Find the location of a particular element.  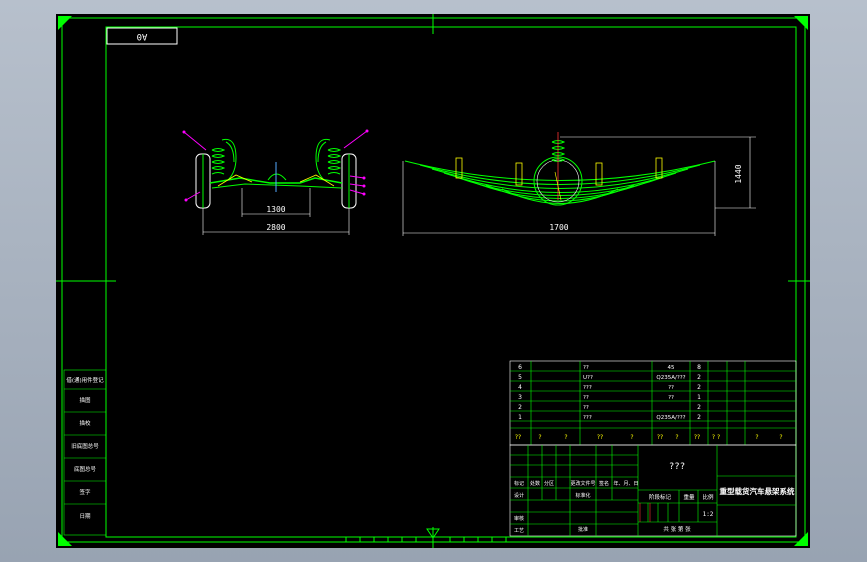

scale-value: 1:2 is located at coordinates (708, 514).